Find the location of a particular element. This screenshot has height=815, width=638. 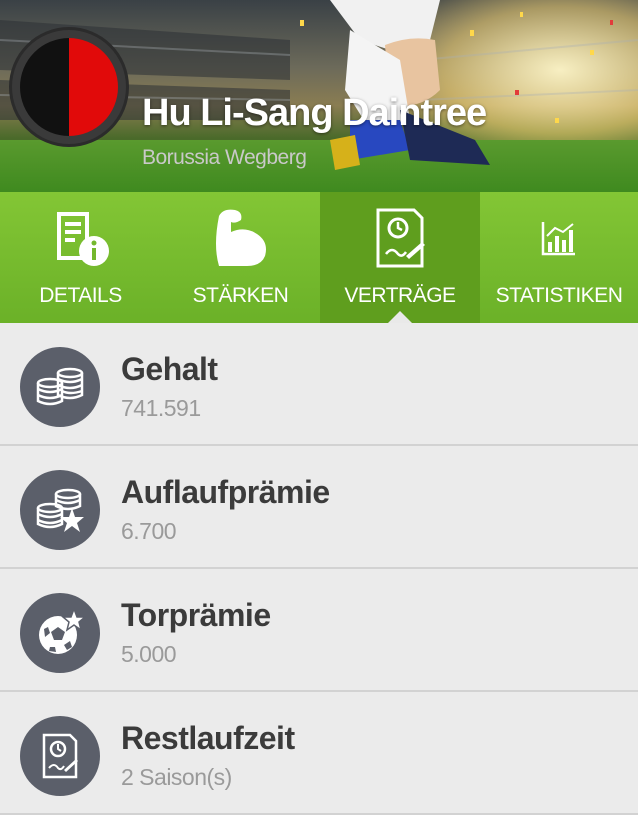

item-value: 741.591 is located at coordinates (161, 408).